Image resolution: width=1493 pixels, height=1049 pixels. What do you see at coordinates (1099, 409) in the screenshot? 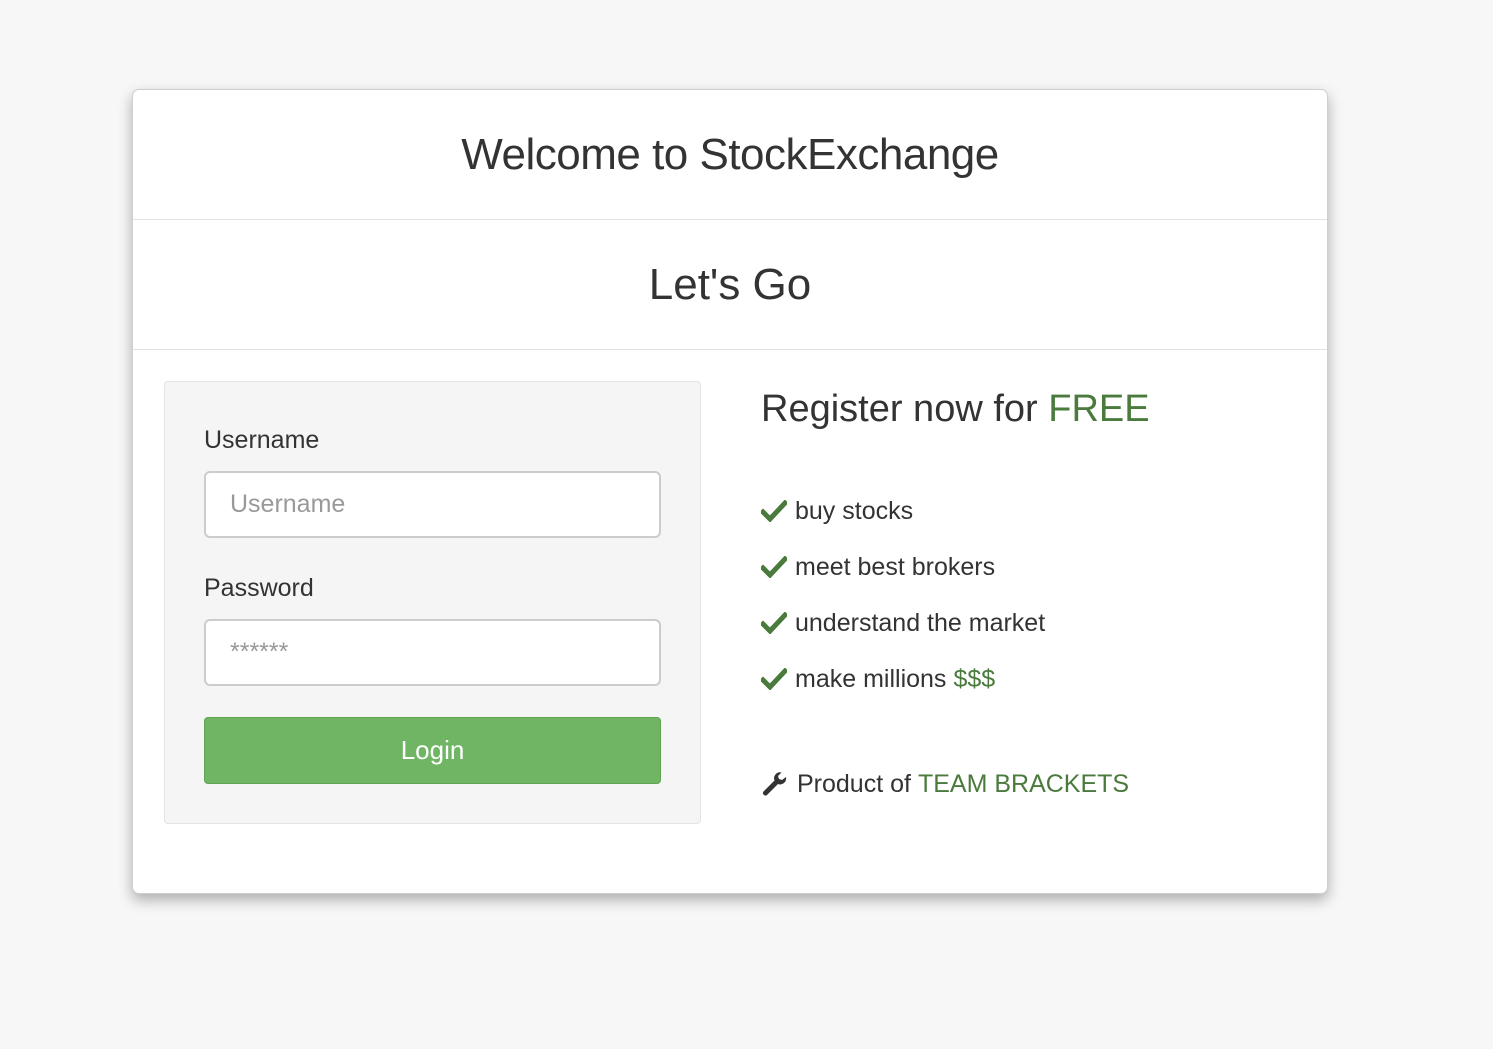
I see `register-heading-free: FREE` at bounding box center [1099, 409].